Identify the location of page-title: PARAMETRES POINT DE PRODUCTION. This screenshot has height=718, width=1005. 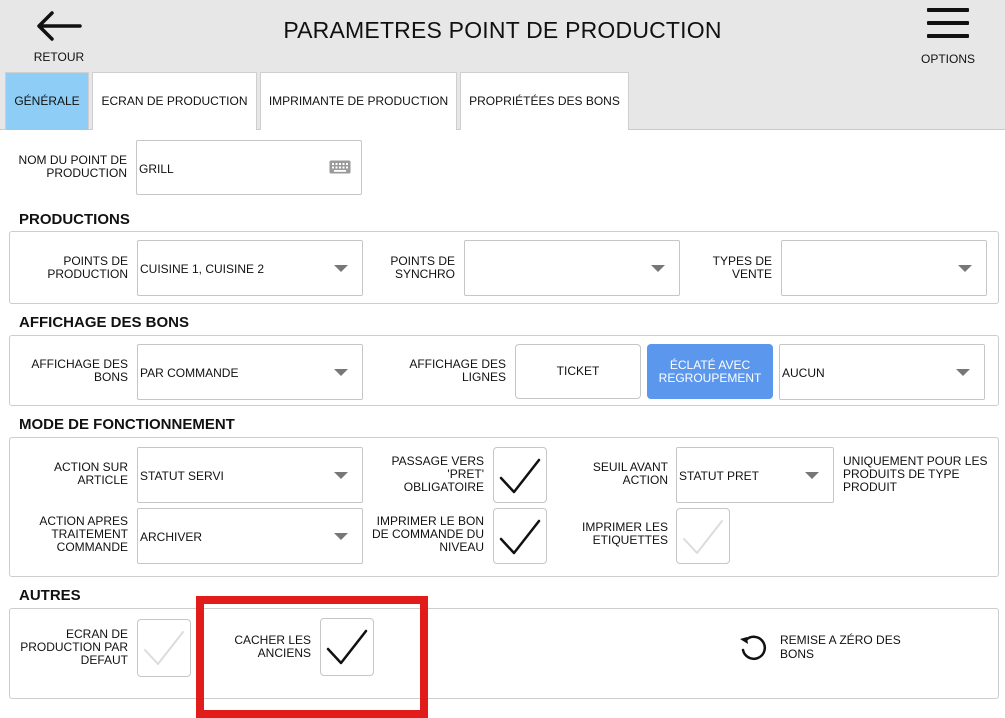
(502, 30).